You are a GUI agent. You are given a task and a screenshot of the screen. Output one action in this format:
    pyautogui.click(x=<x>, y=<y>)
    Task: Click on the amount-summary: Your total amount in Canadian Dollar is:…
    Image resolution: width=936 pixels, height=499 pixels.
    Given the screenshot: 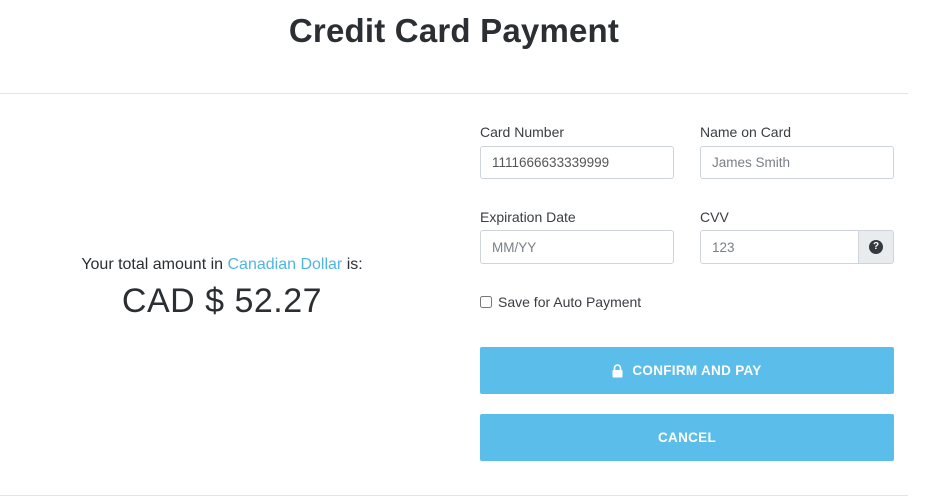 What is the action you would take?
    pyautogui.click(x=222, y=287)
    